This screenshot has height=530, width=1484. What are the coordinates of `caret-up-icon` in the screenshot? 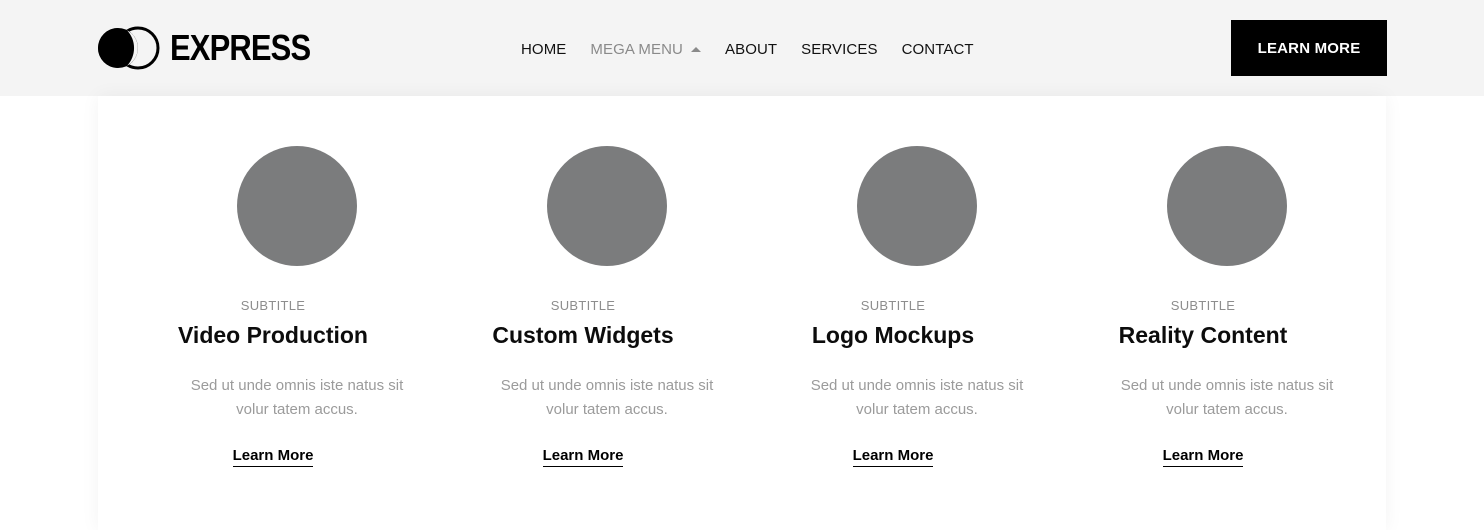 It's located at (695, 49).